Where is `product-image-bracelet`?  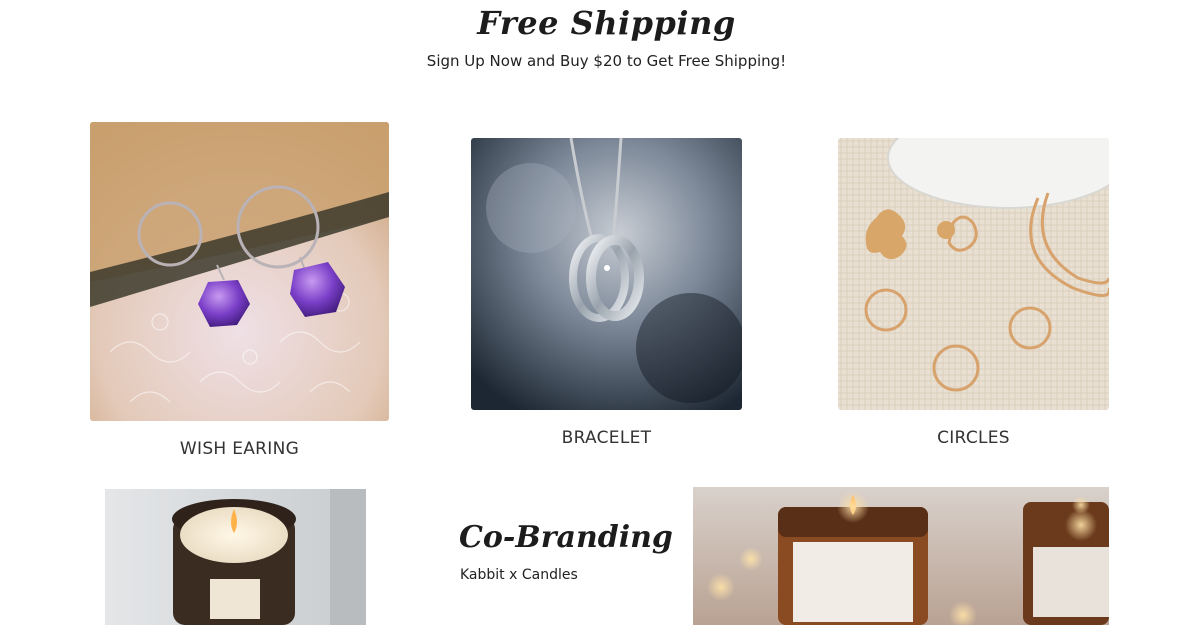
product-image-bracelet is located at coordinates (606, 274).